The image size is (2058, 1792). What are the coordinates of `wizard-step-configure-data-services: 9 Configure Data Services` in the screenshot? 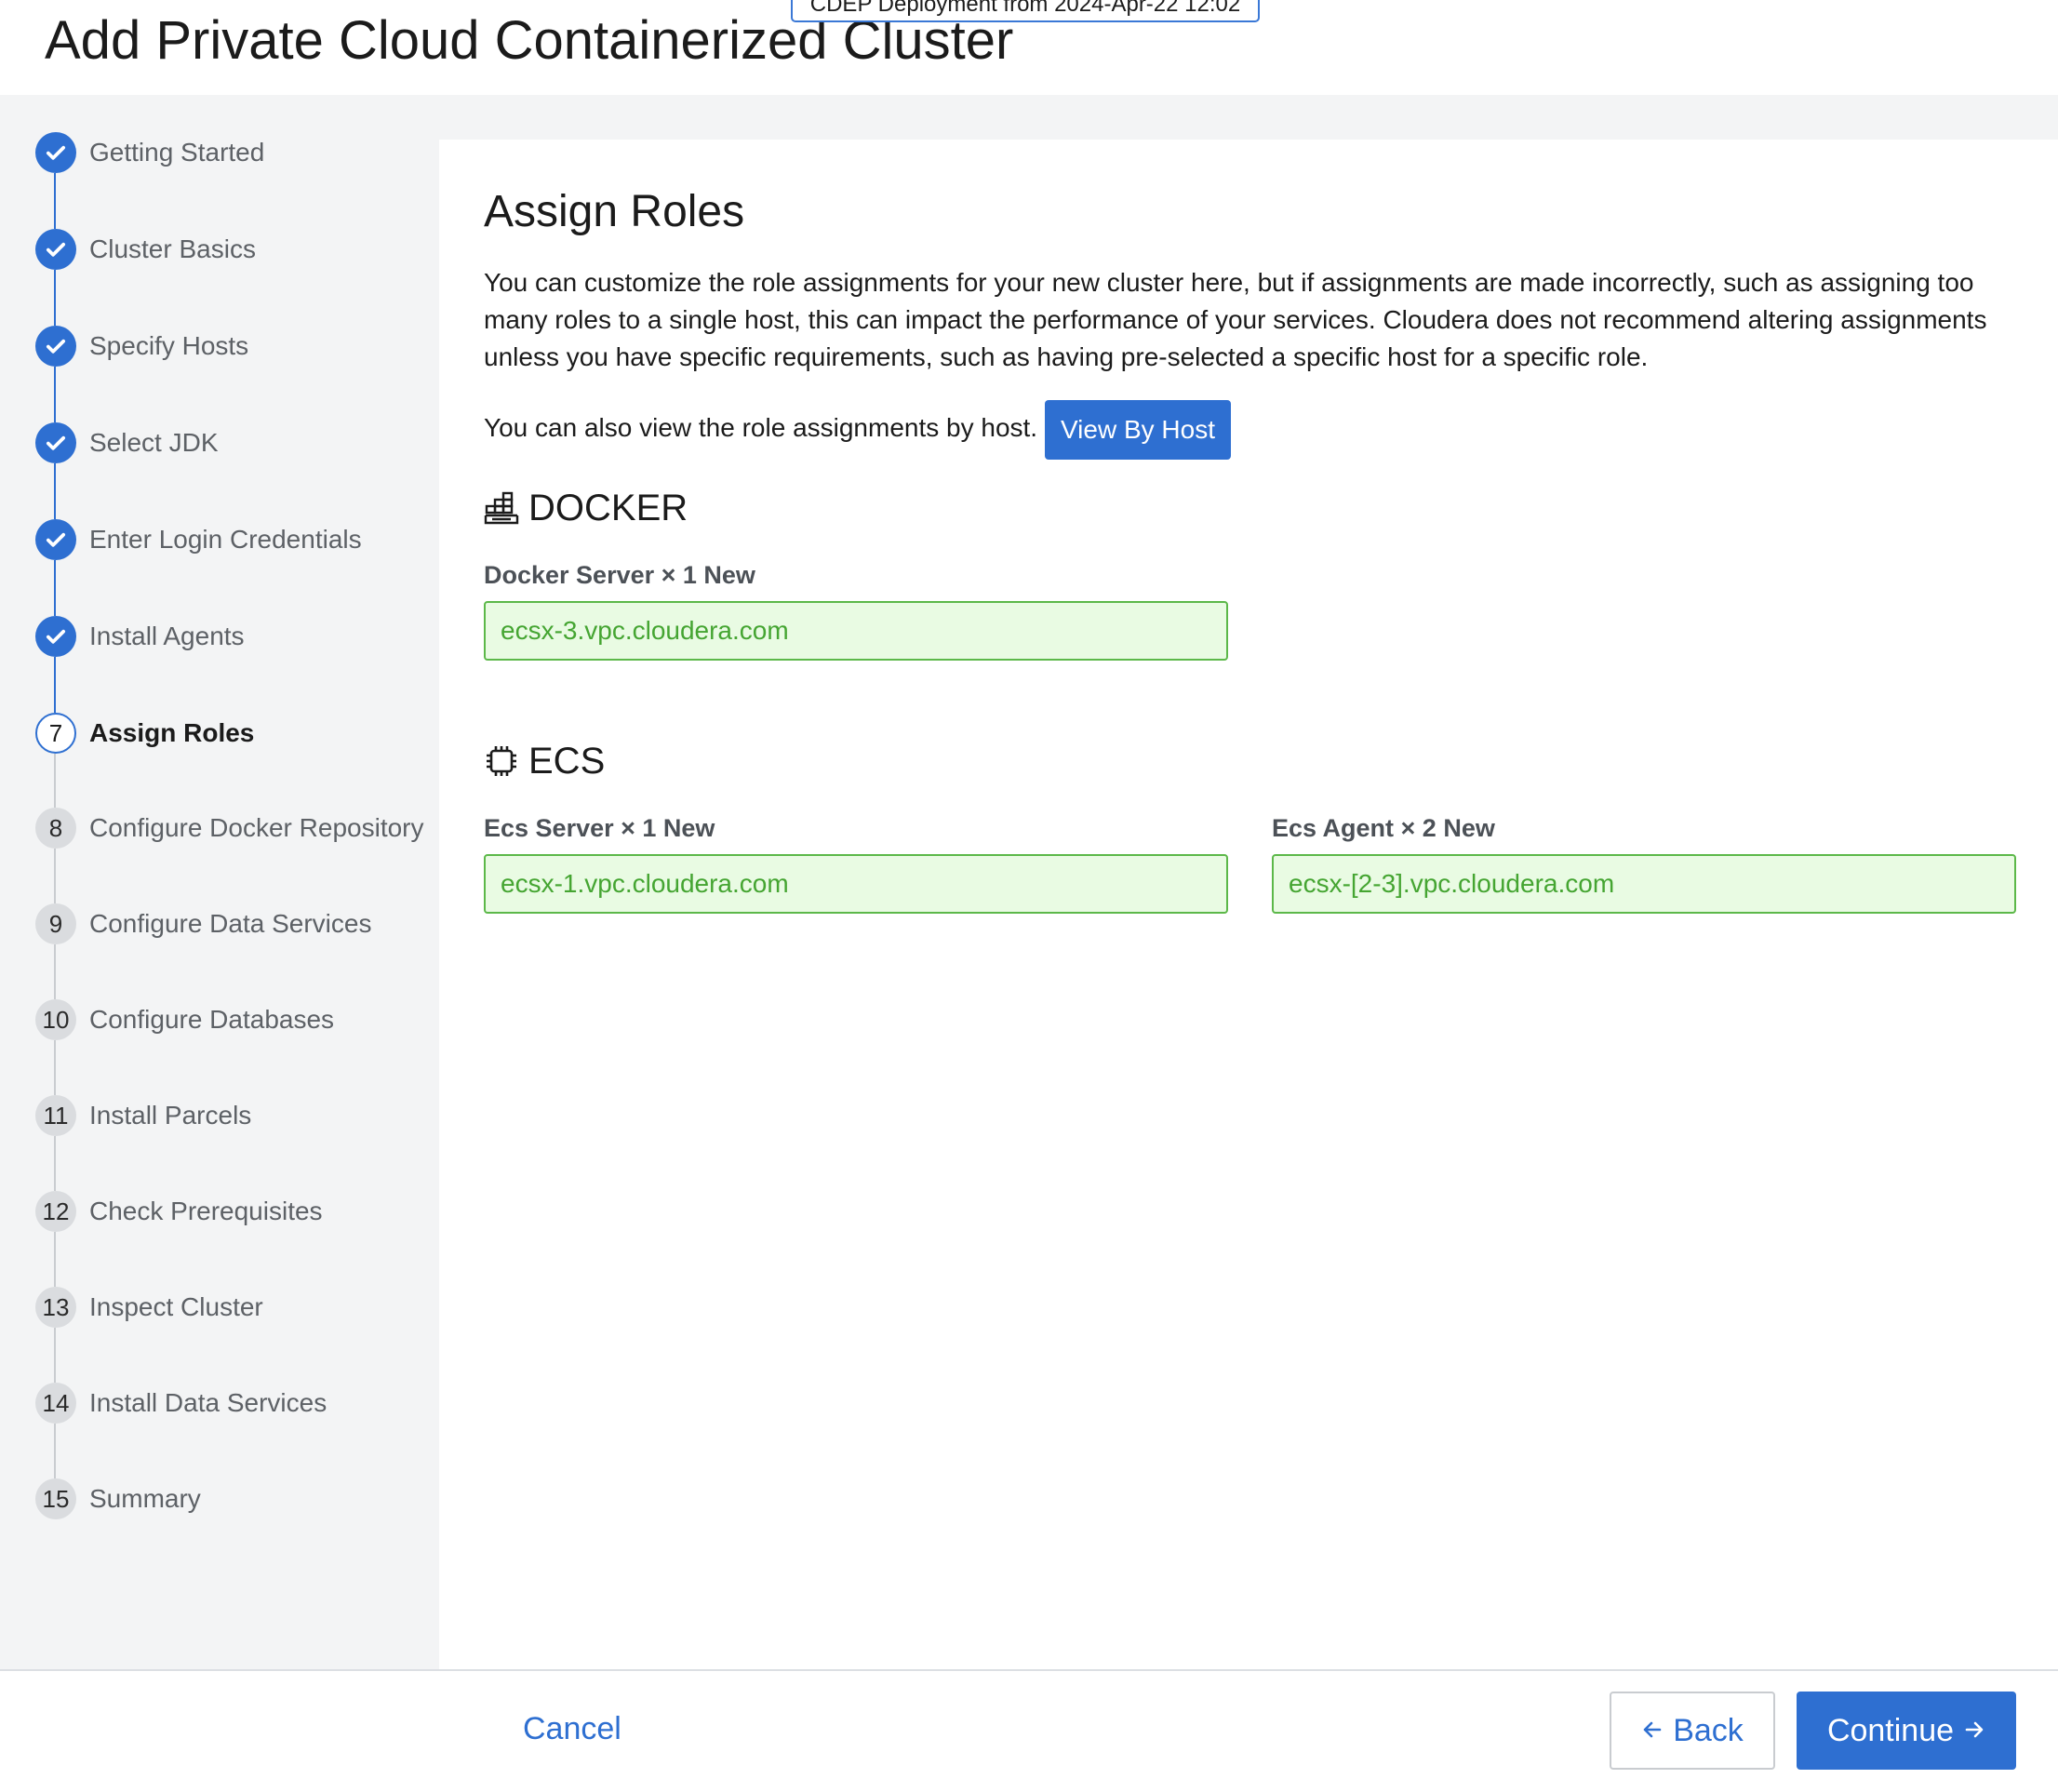 It's located at (235, 924).